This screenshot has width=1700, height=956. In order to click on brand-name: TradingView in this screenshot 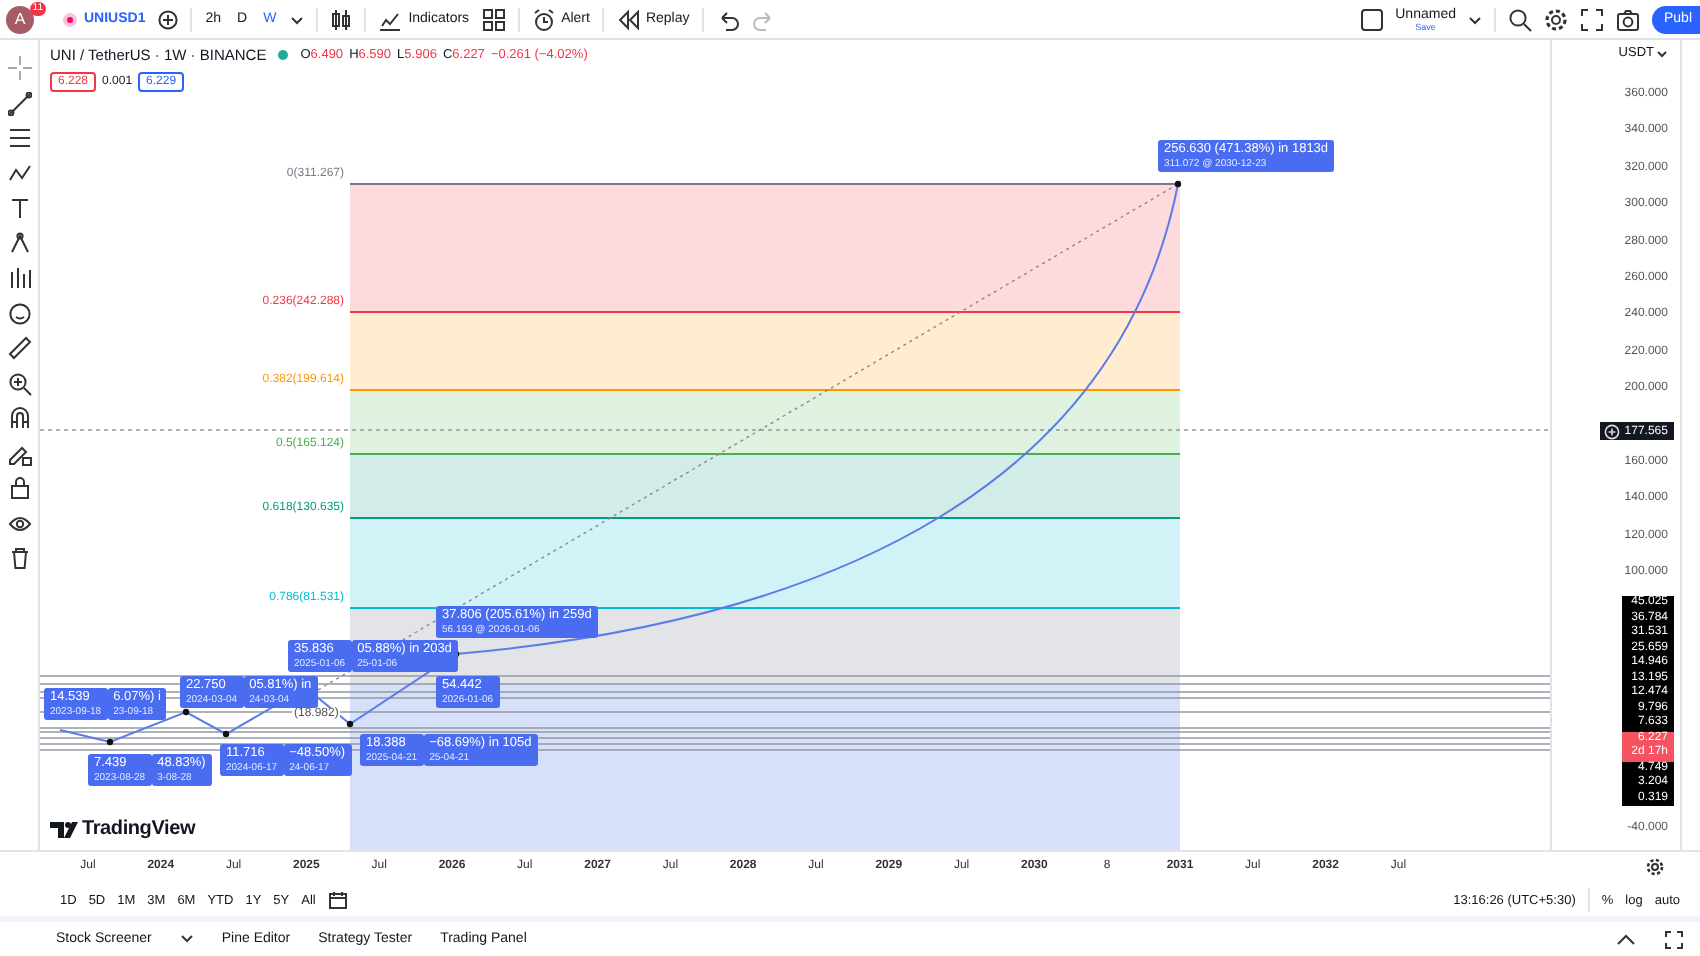, I will do `click(139, 829)`.